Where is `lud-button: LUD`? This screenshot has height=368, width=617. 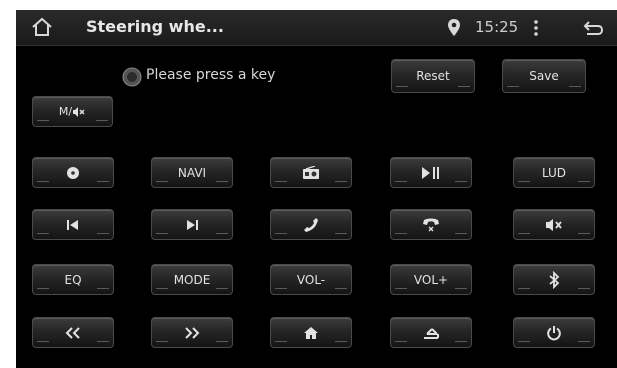
lud-button: LUD is located at coordinates (554, 172).